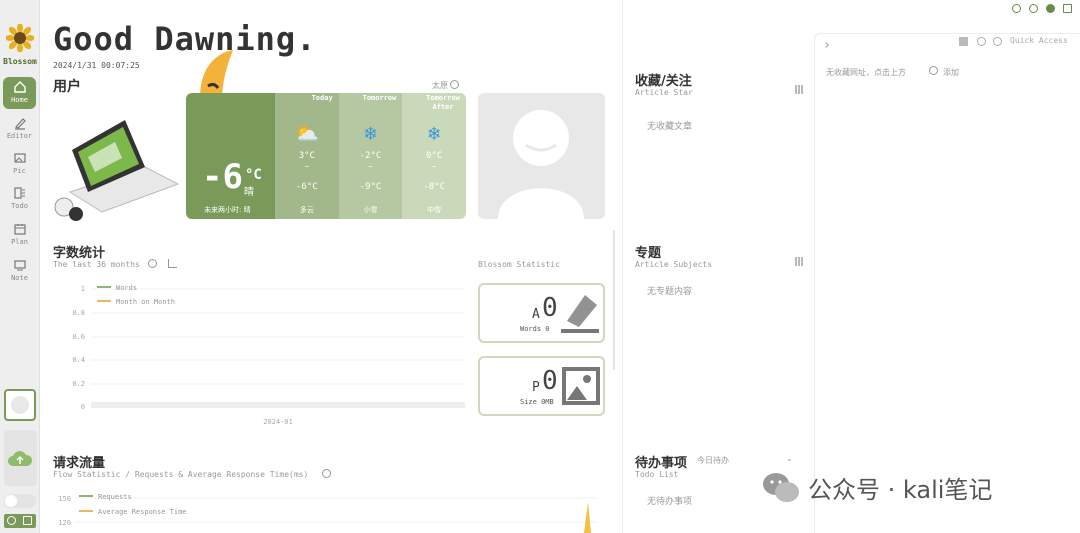 The height and width of the screenshot is (533, 1080). What do you see at coordinates (19, 242) in the screenshot?
I see `sidebar-item-label: Plan` at bounding box center [19, 242].